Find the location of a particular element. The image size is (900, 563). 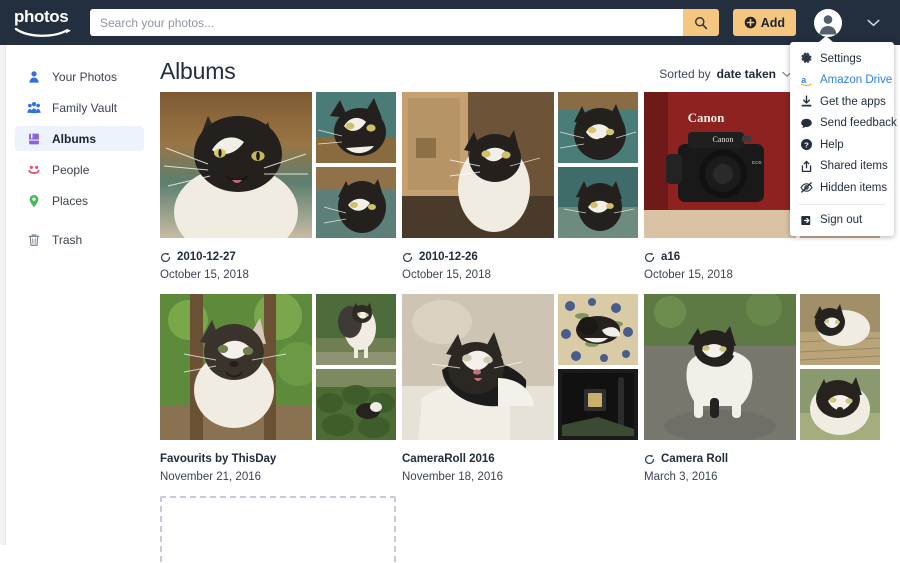

menu-item-hidden-items: Hidden items is located at coordinates (842, 188).